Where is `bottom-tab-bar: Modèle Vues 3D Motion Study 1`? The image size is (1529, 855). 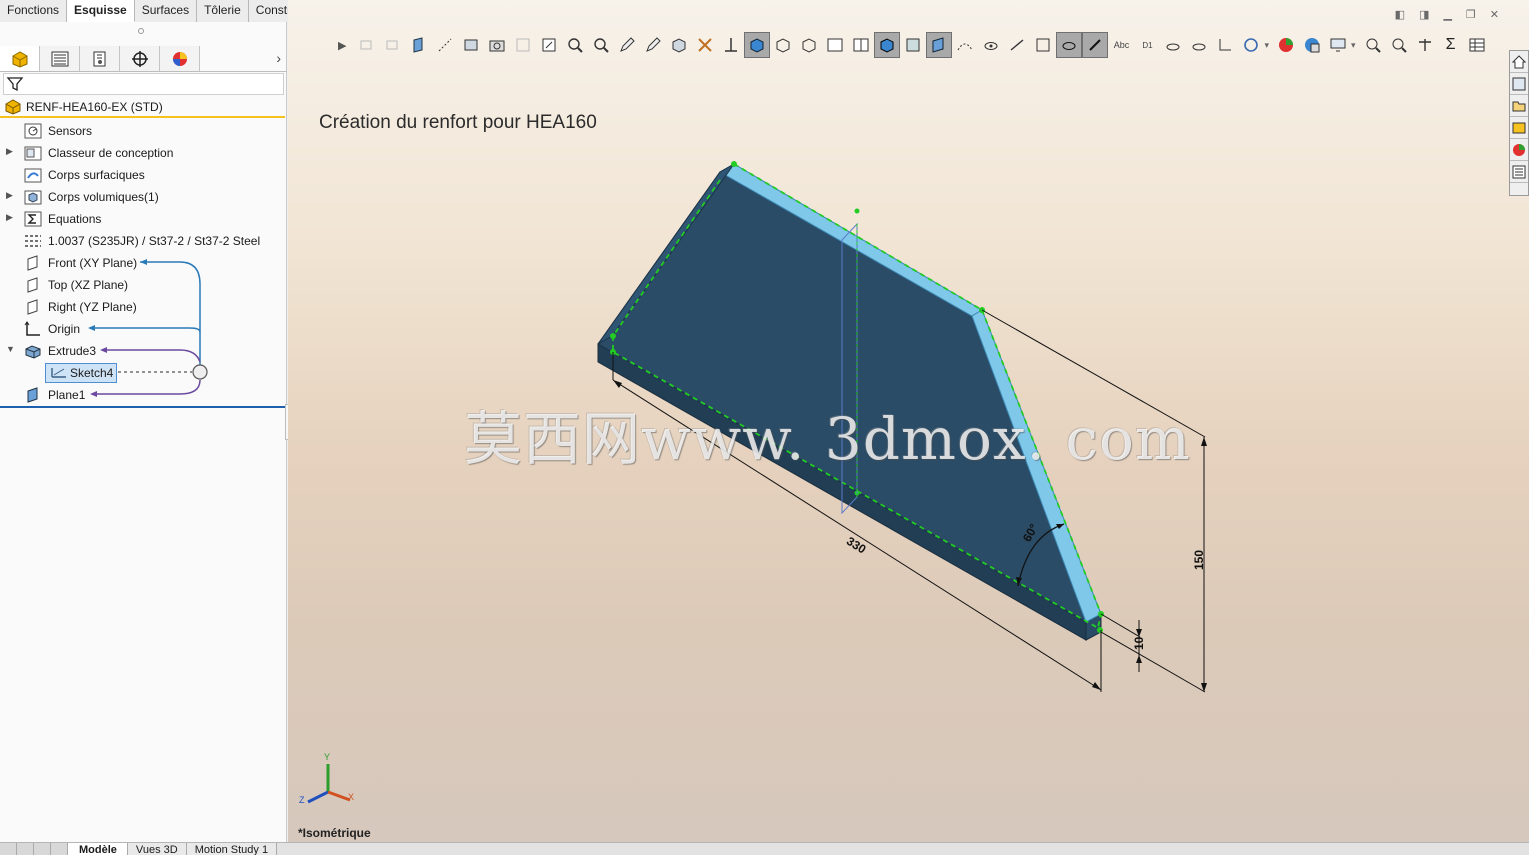
bottom-tab-bar: Modèle Vues 3D Motion Study 1 is located at coordinates (764, 848).